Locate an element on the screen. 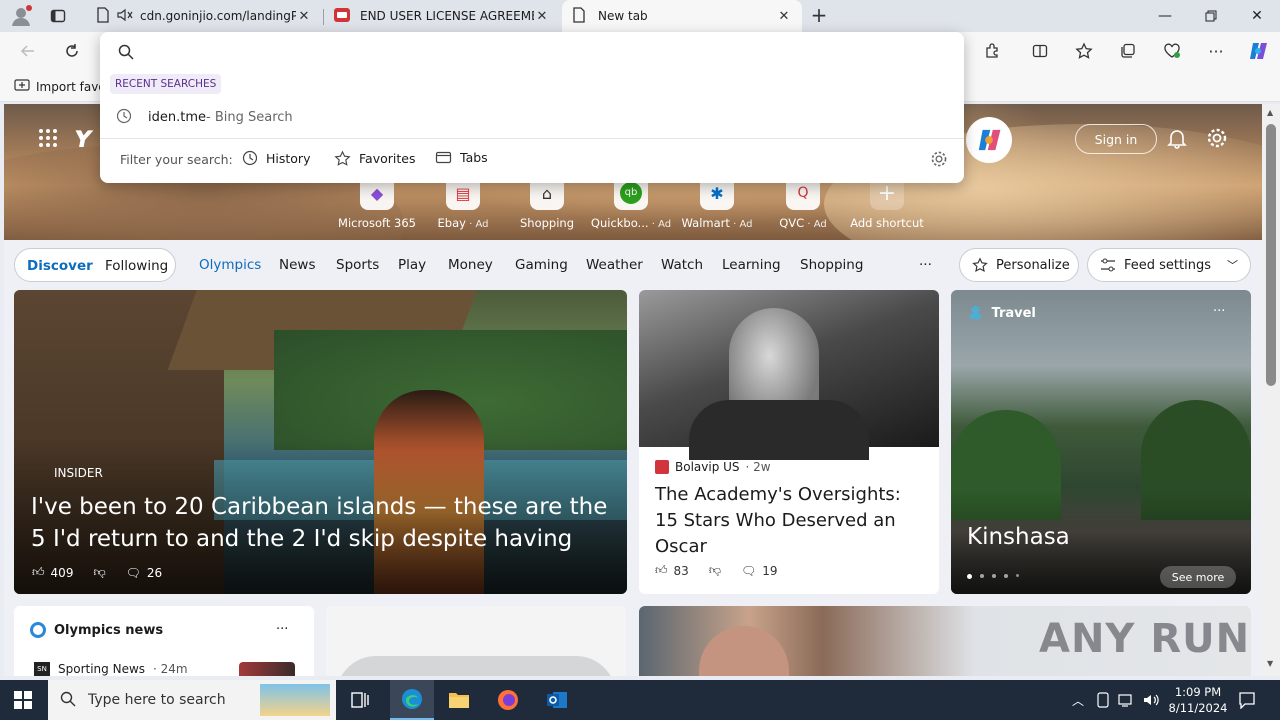 This screenshot has height=720, width=1280. star-icon is located at coordinates (342, 158).